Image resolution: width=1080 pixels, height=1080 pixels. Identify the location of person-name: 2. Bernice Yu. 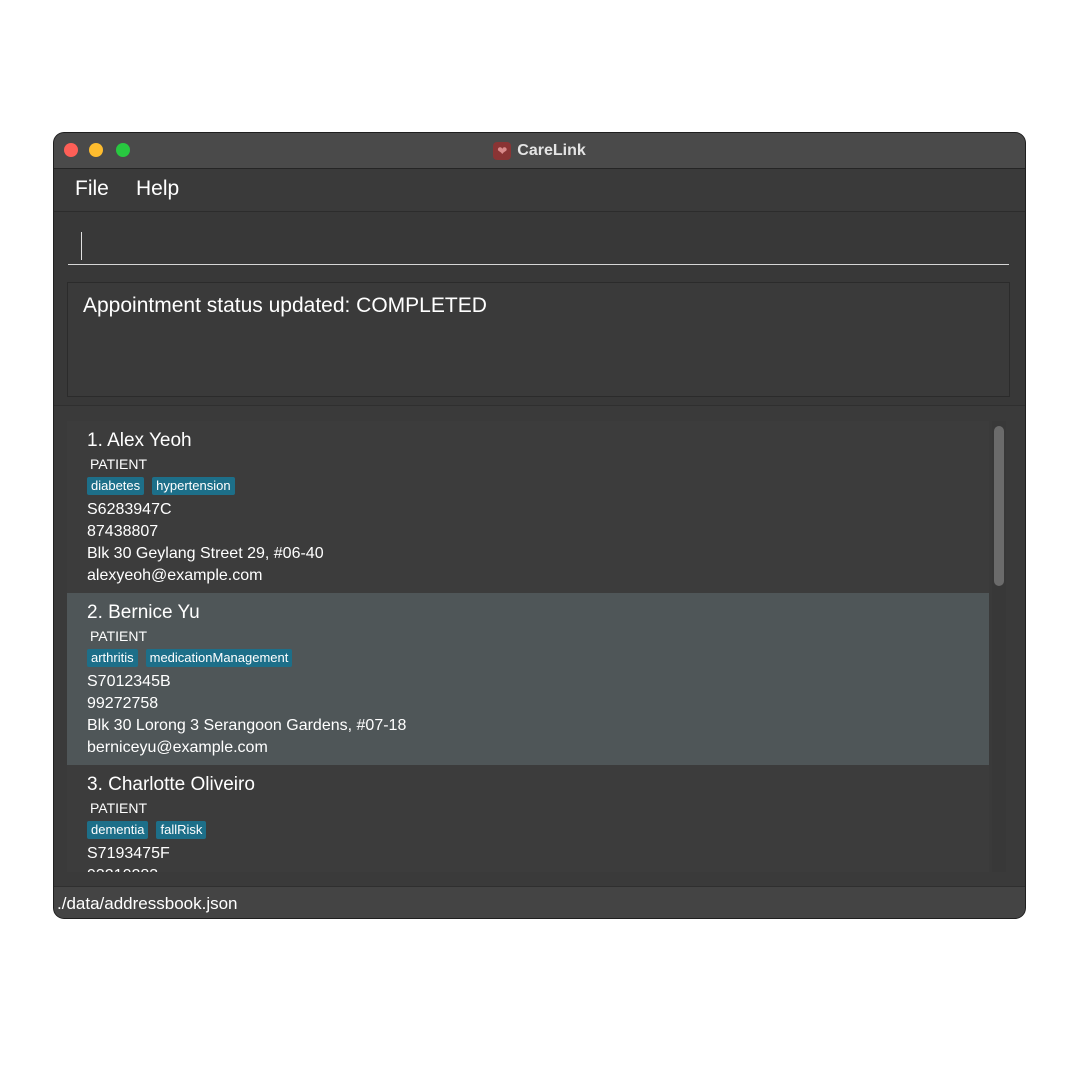
(143, 612).